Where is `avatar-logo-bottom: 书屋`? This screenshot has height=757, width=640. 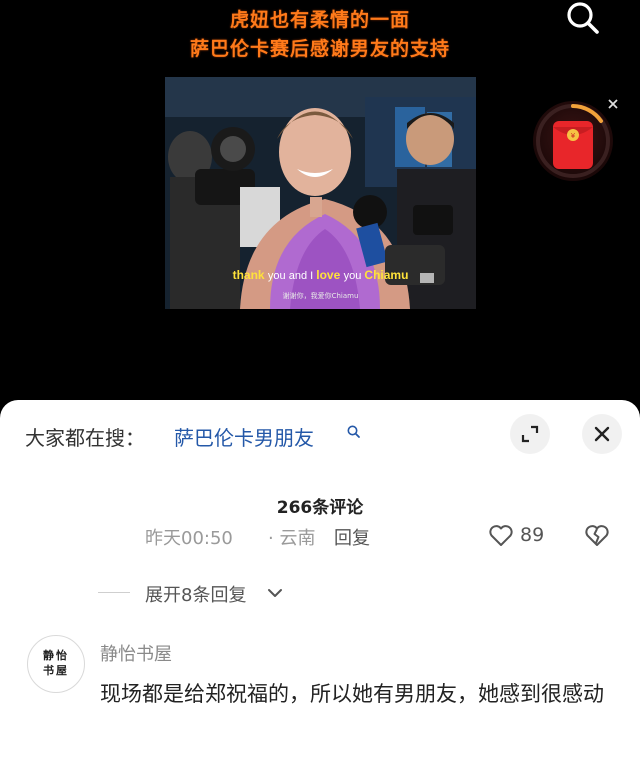 avatar-logo-bottom: 书屋 is located at coordinates (56, 670).